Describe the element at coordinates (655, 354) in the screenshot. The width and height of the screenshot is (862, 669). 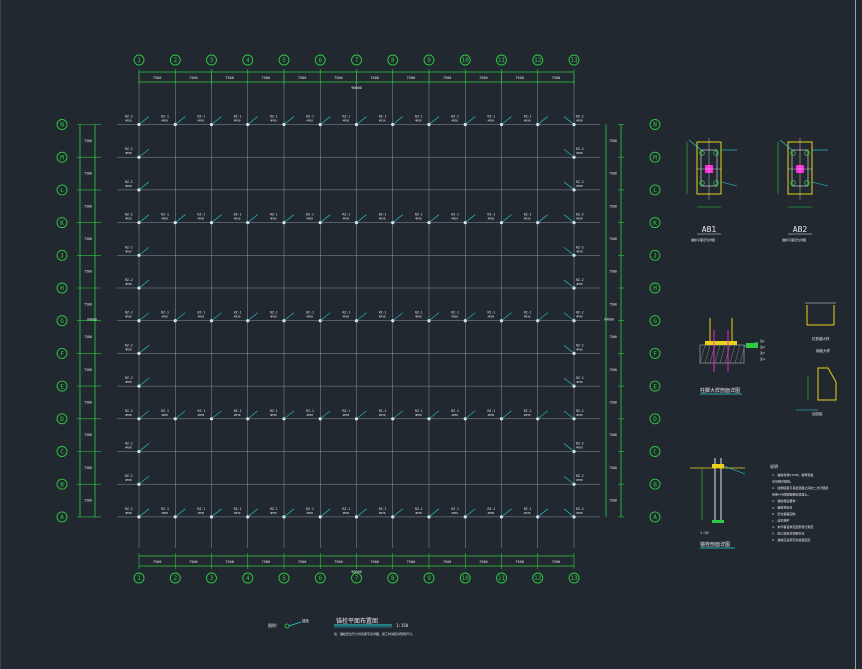
I see `axis-label-row-F: F` at that location.